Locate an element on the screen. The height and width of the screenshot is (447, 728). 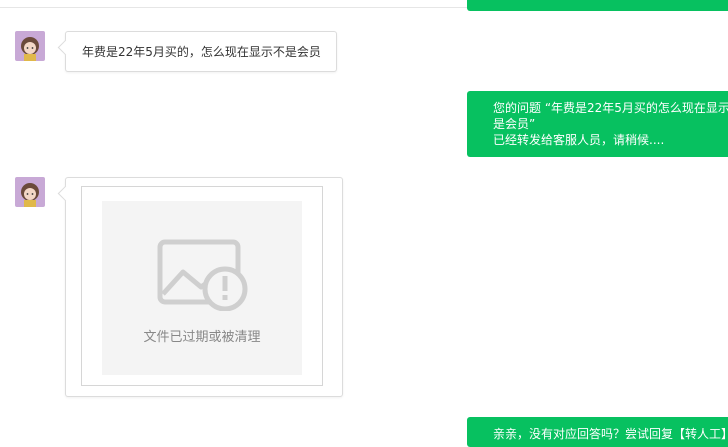
previous-bot-message-bubble is located at coordinates (597, 5).